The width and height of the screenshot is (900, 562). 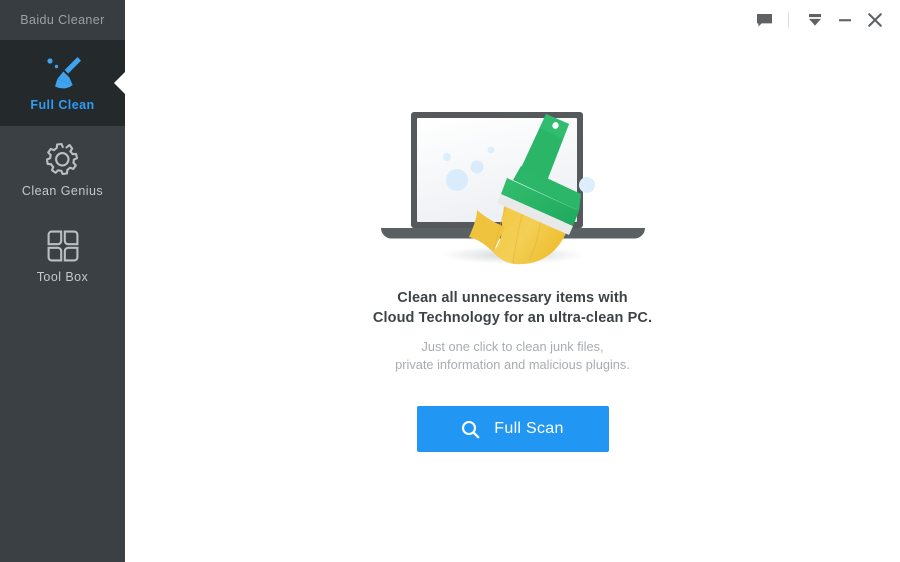 I want to click on sidebar-item-clean-genius: Clean Genius, so click(x=62, y=169).